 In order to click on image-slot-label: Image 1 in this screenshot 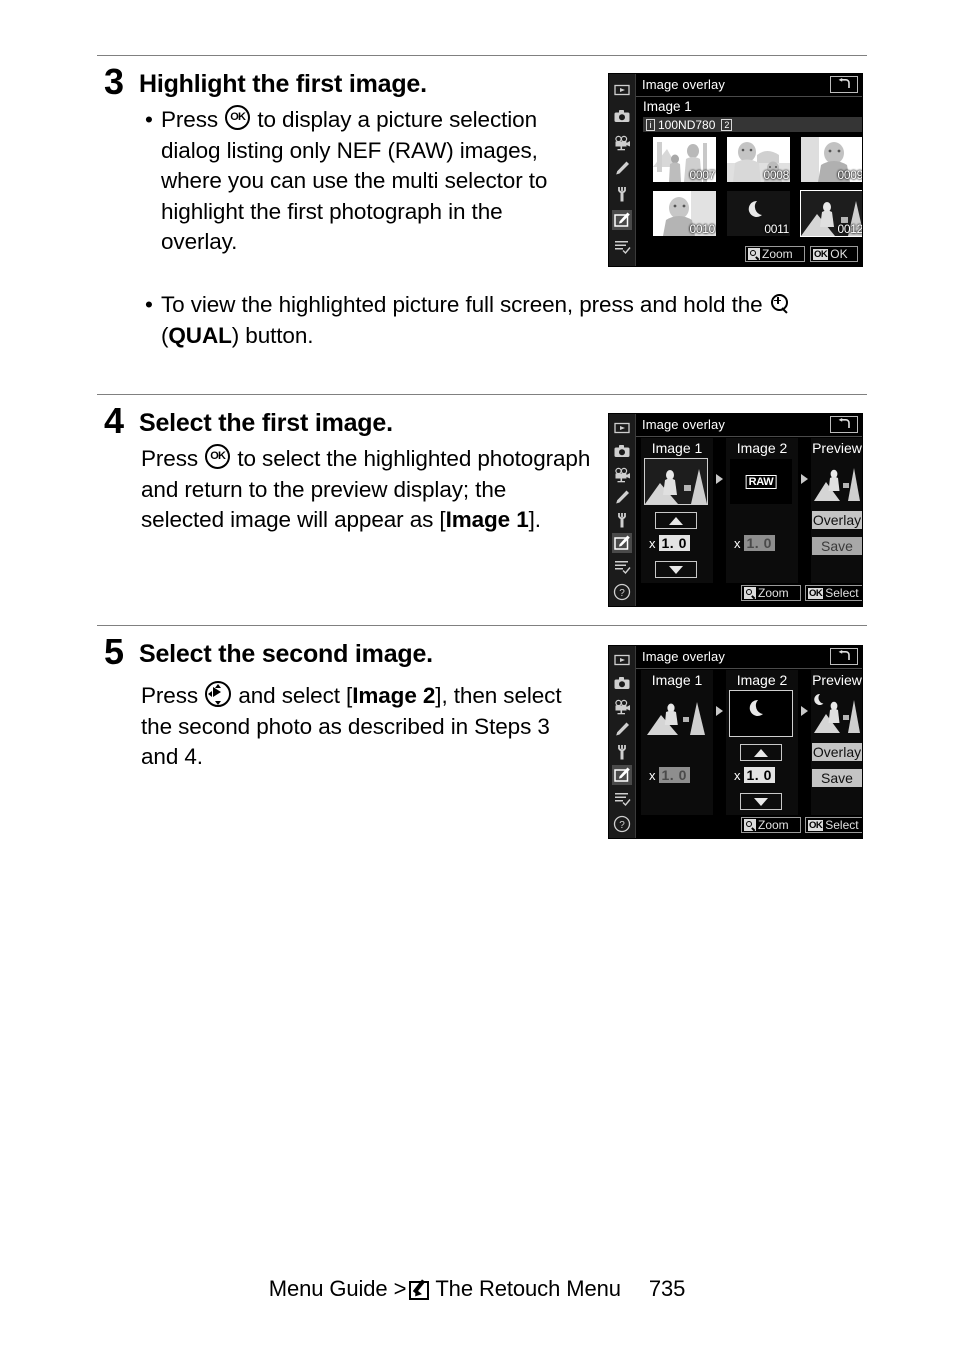, I will do `click(667, 106)`.